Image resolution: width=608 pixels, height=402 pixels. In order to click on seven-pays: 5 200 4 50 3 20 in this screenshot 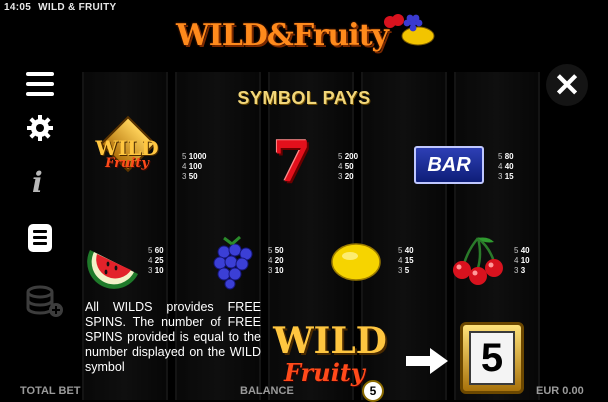, I will do `click(348, 166)`.